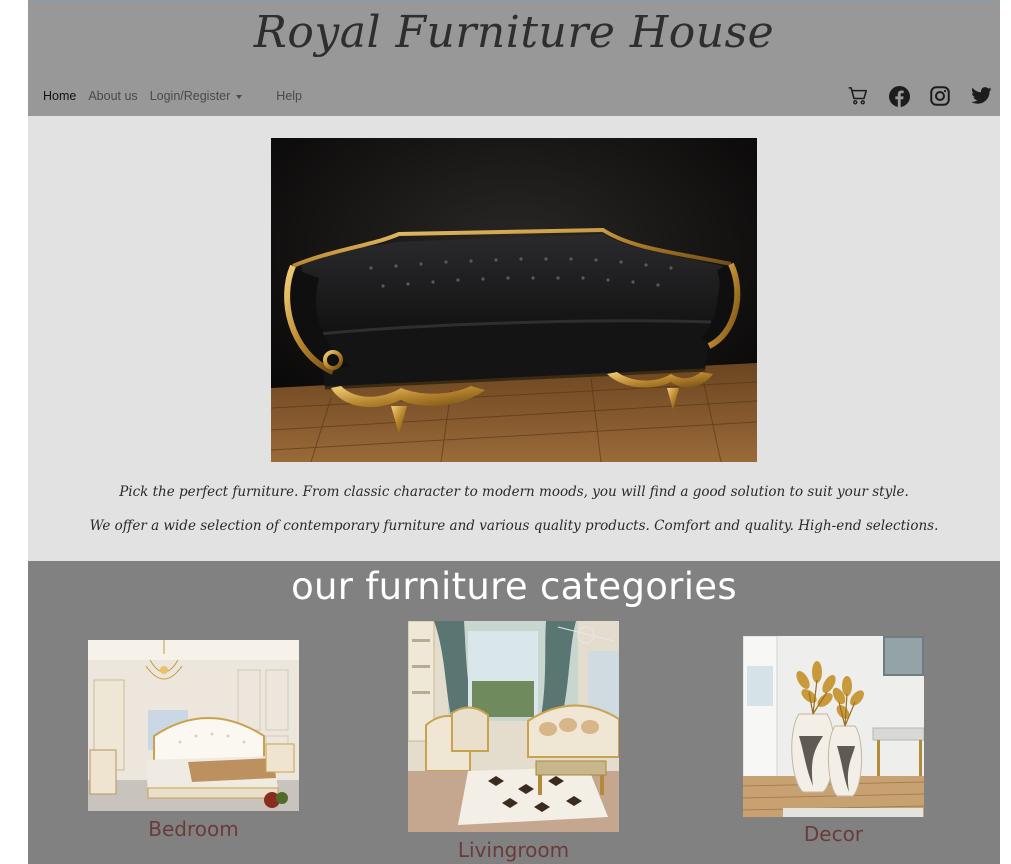 The height and width of the screenshot is (864, 1011). Describe the element at coordinates (981, 96) in the screenshot. I see `twitter-icon` at that location.